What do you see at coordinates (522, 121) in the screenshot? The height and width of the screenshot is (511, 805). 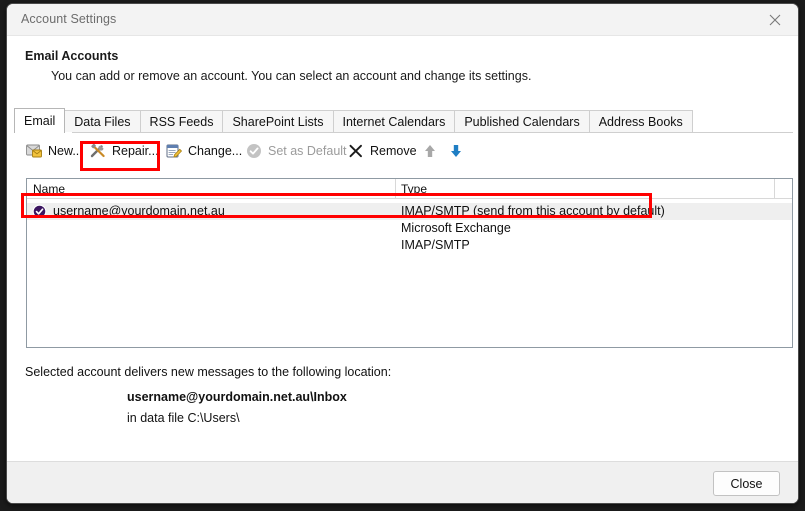 I see `tab-published-calendars: Published Calendars` at bounding box center [522, 121].